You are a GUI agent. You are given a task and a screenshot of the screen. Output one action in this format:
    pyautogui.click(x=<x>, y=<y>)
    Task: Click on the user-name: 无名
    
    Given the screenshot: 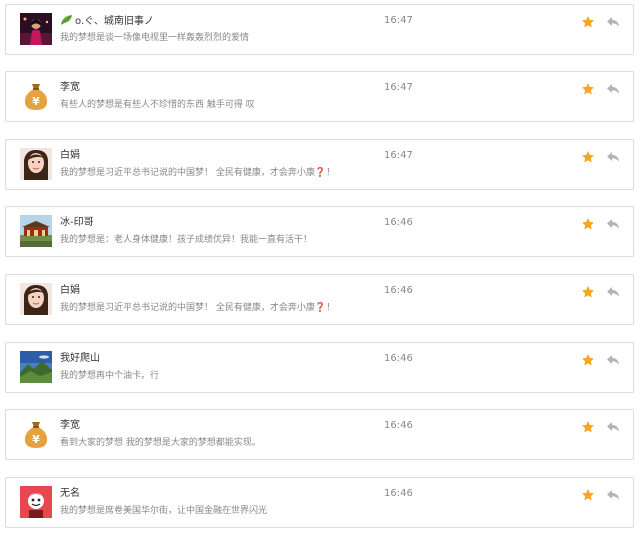 What is the action you would take?
    pyautogui.click(x=70, y=494)
    